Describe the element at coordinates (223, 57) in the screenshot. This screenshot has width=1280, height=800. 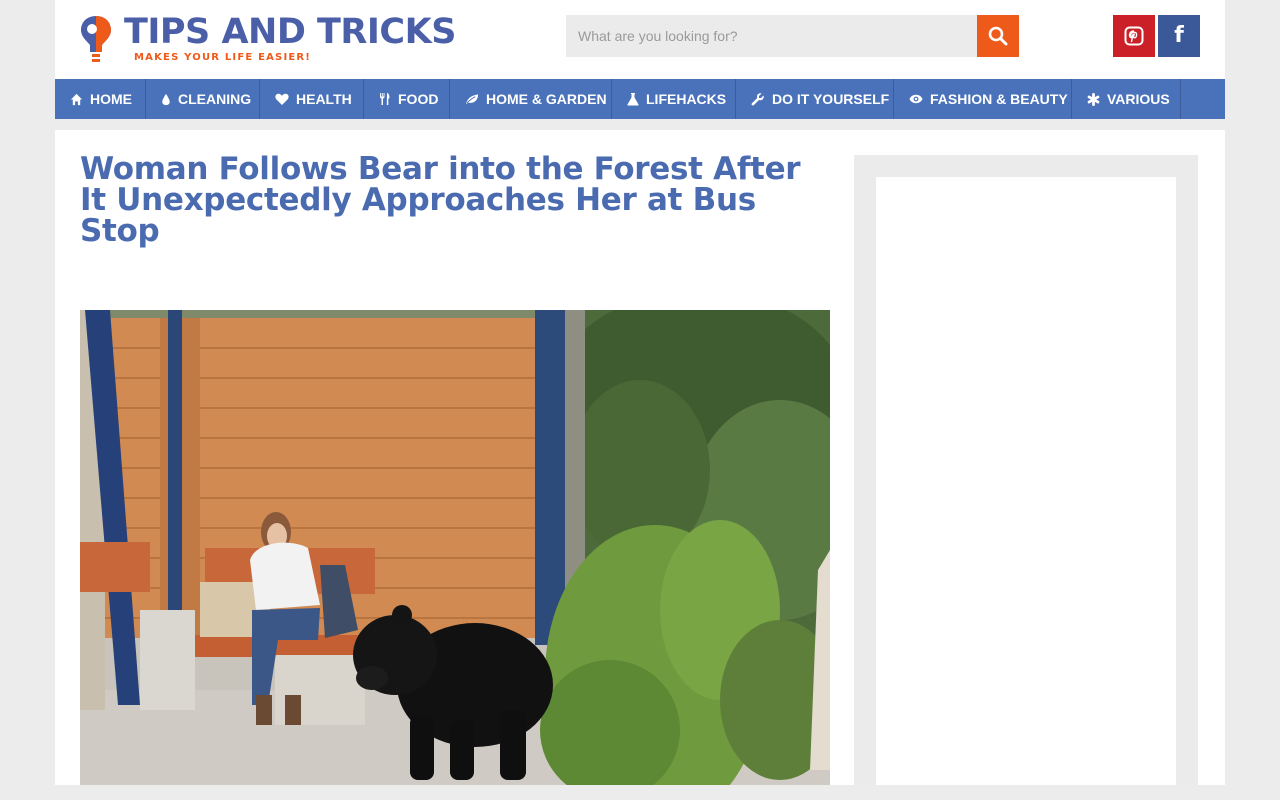
I see `logo-tagline: MAKES YOUR LIFE EASIER!` at that location.